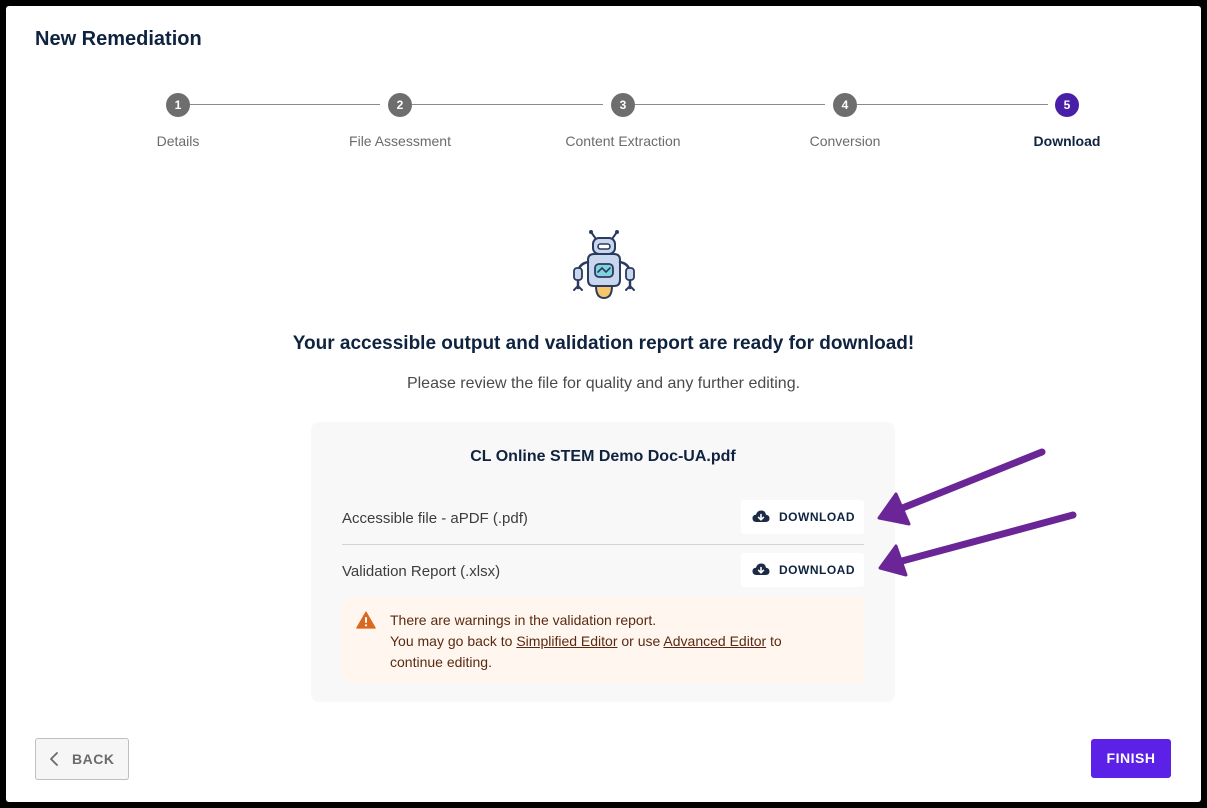 The image size is (1207, 808). I want to click on step-label: Download, so click(1067, 141).